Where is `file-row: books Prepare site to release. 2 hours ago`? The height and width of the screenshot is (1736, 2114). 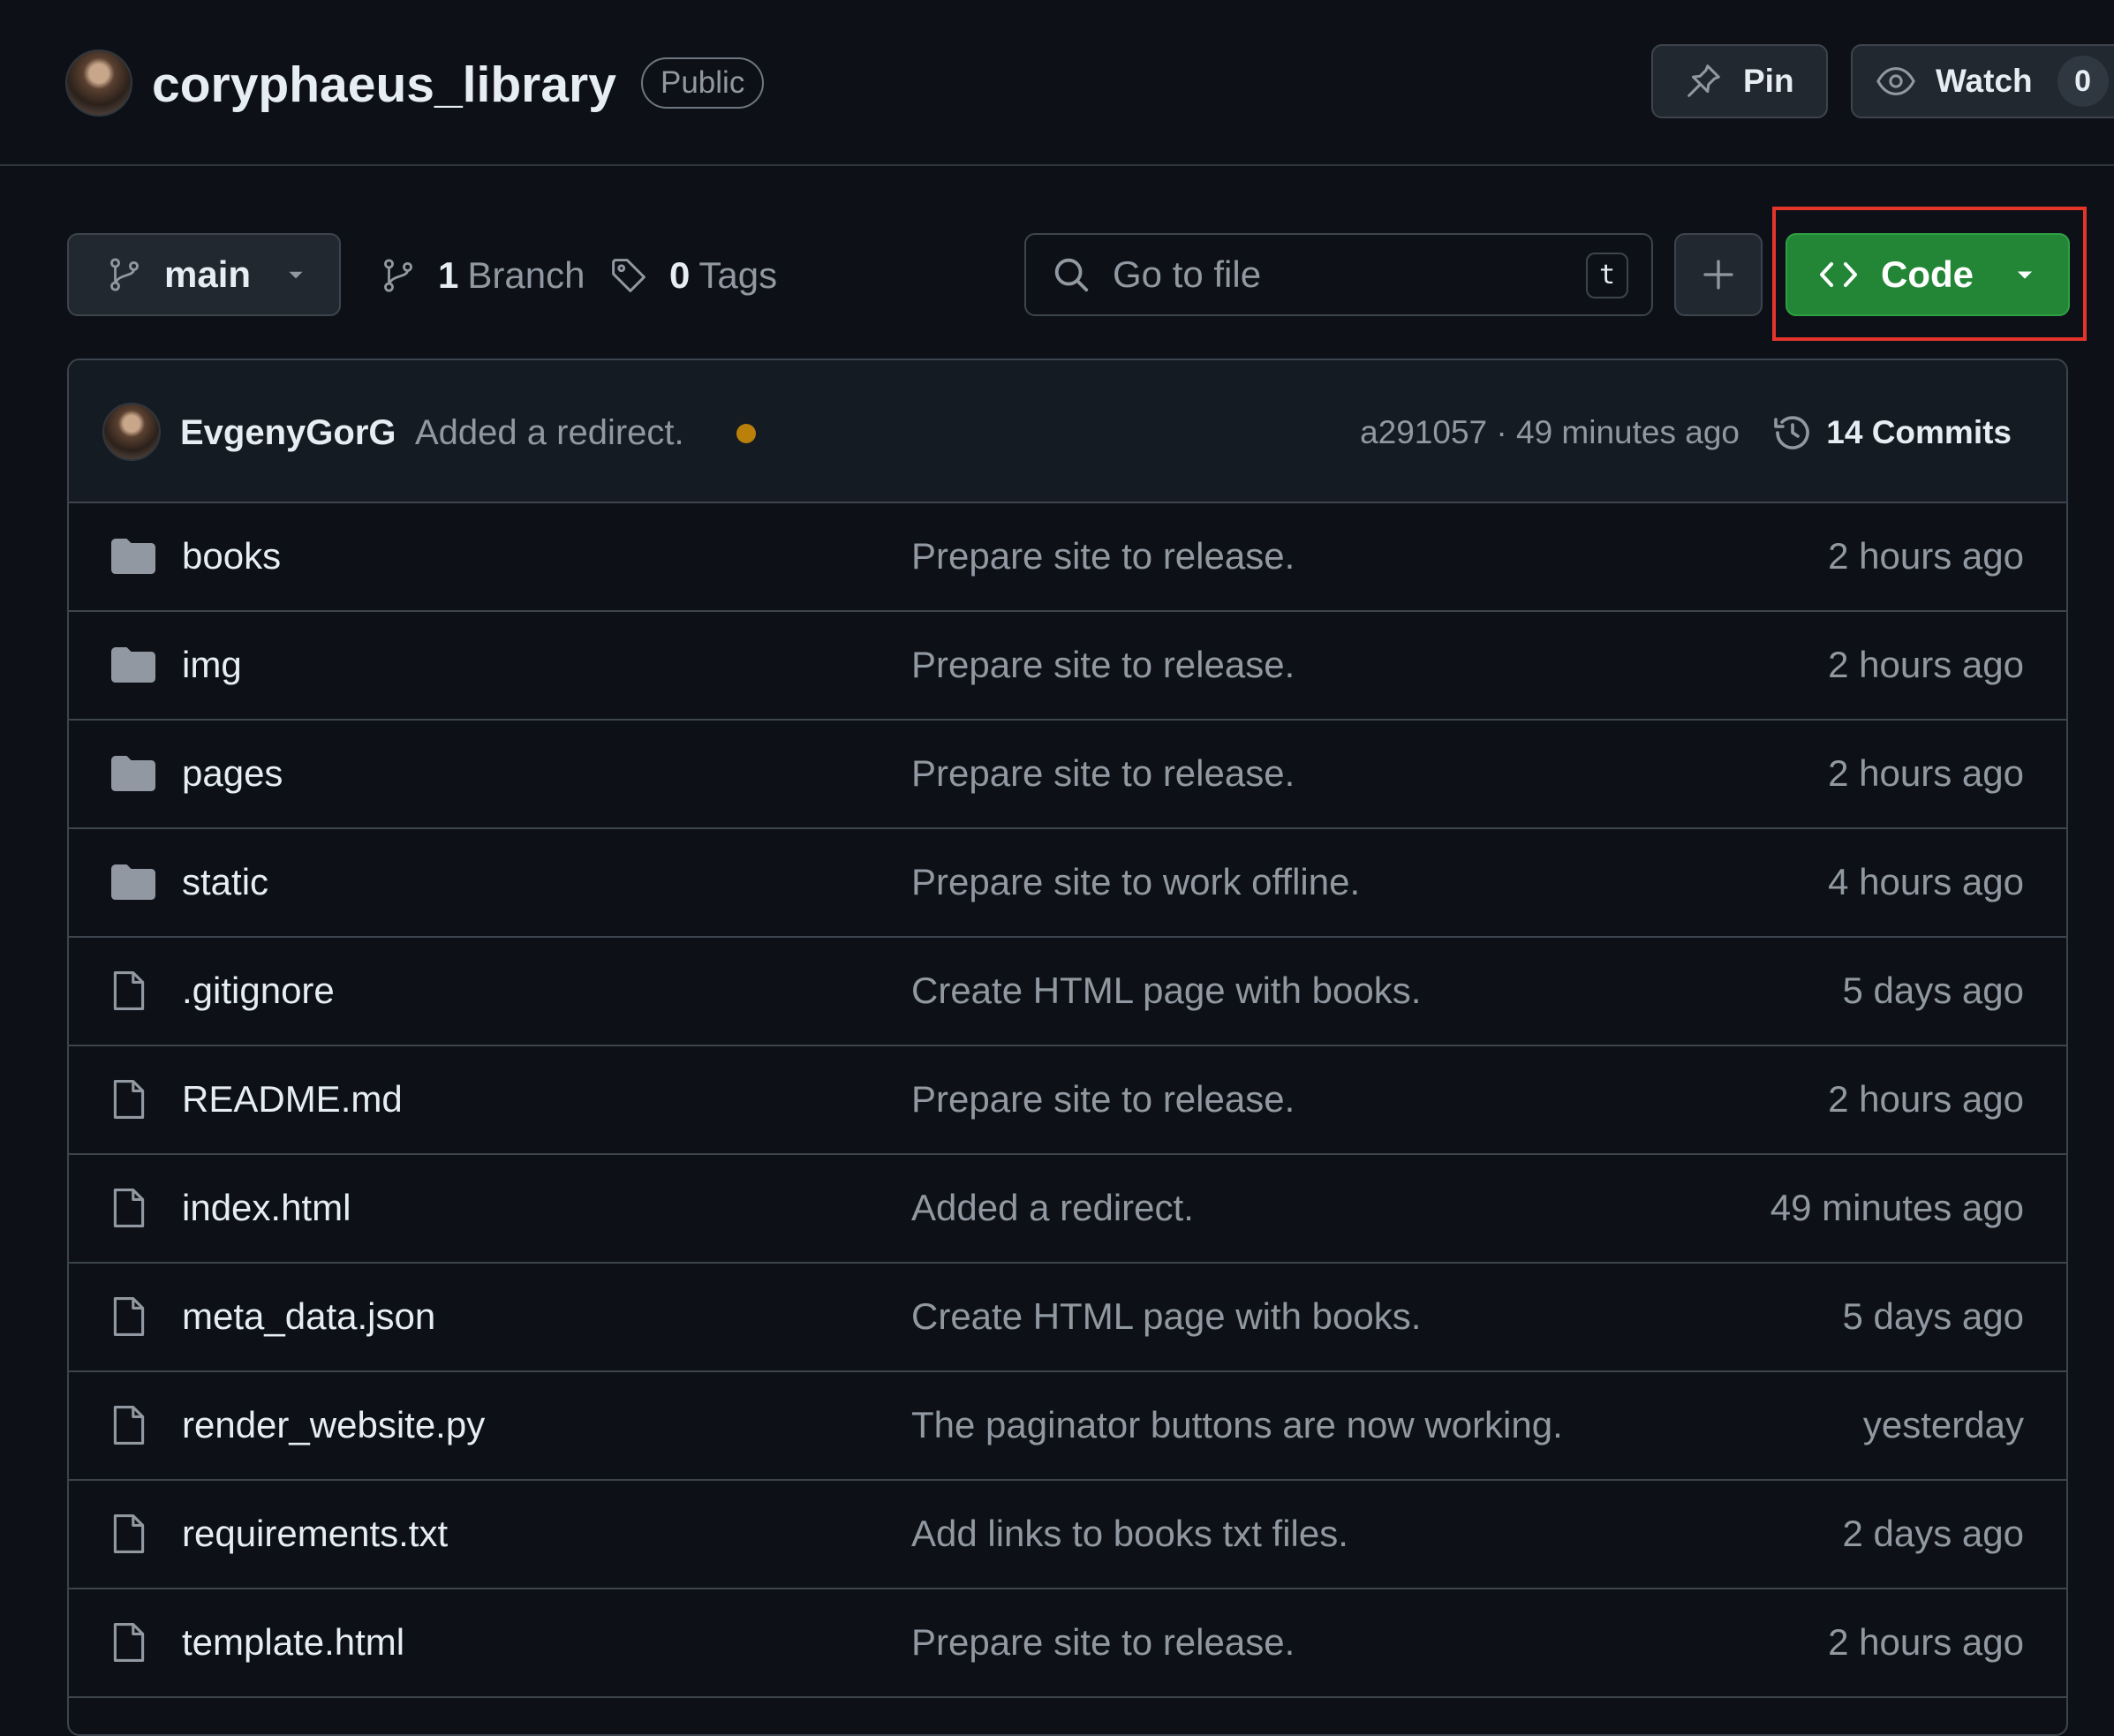 file-row: books Prepare site to release. 2 hours ago is located at coordinates (1067, 557).